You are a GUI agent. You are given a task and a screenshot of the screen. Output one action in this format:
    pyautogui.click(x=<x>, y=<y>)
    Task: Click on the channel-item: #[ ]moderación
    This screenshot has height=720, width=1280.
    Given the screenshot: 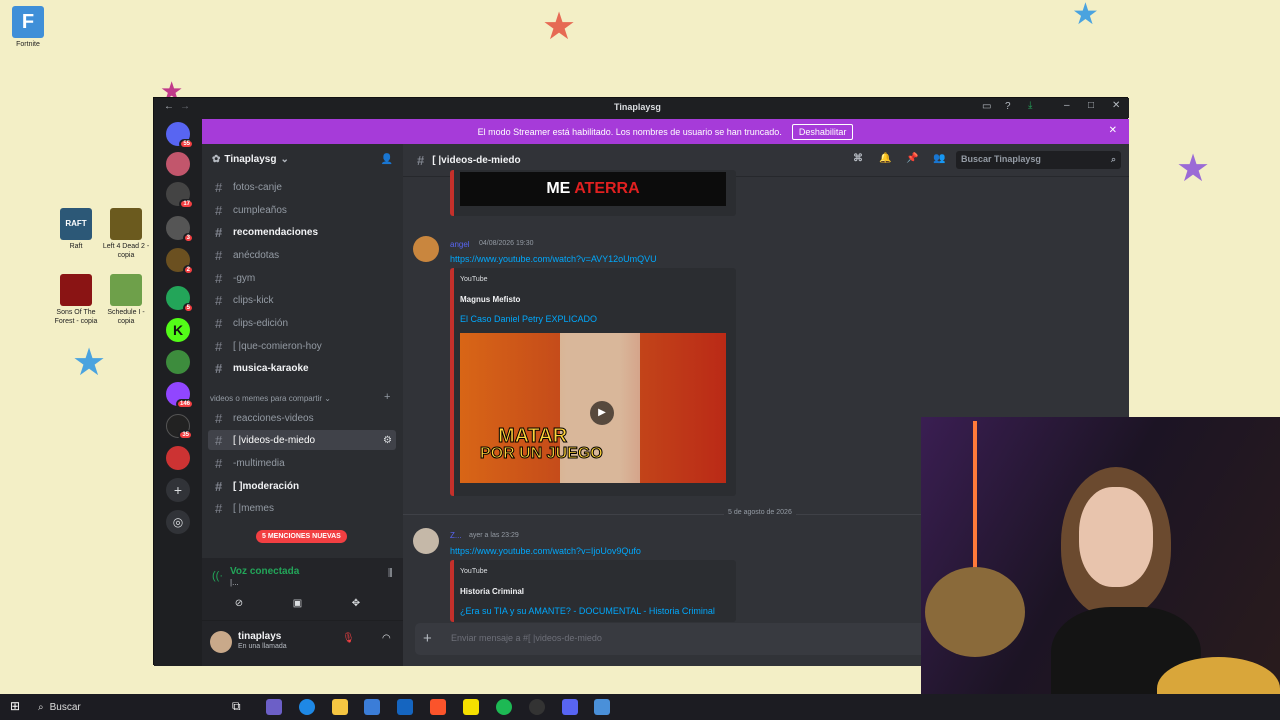 What is the action you would take?
    pyautogui.click(x=302, y=486)
    